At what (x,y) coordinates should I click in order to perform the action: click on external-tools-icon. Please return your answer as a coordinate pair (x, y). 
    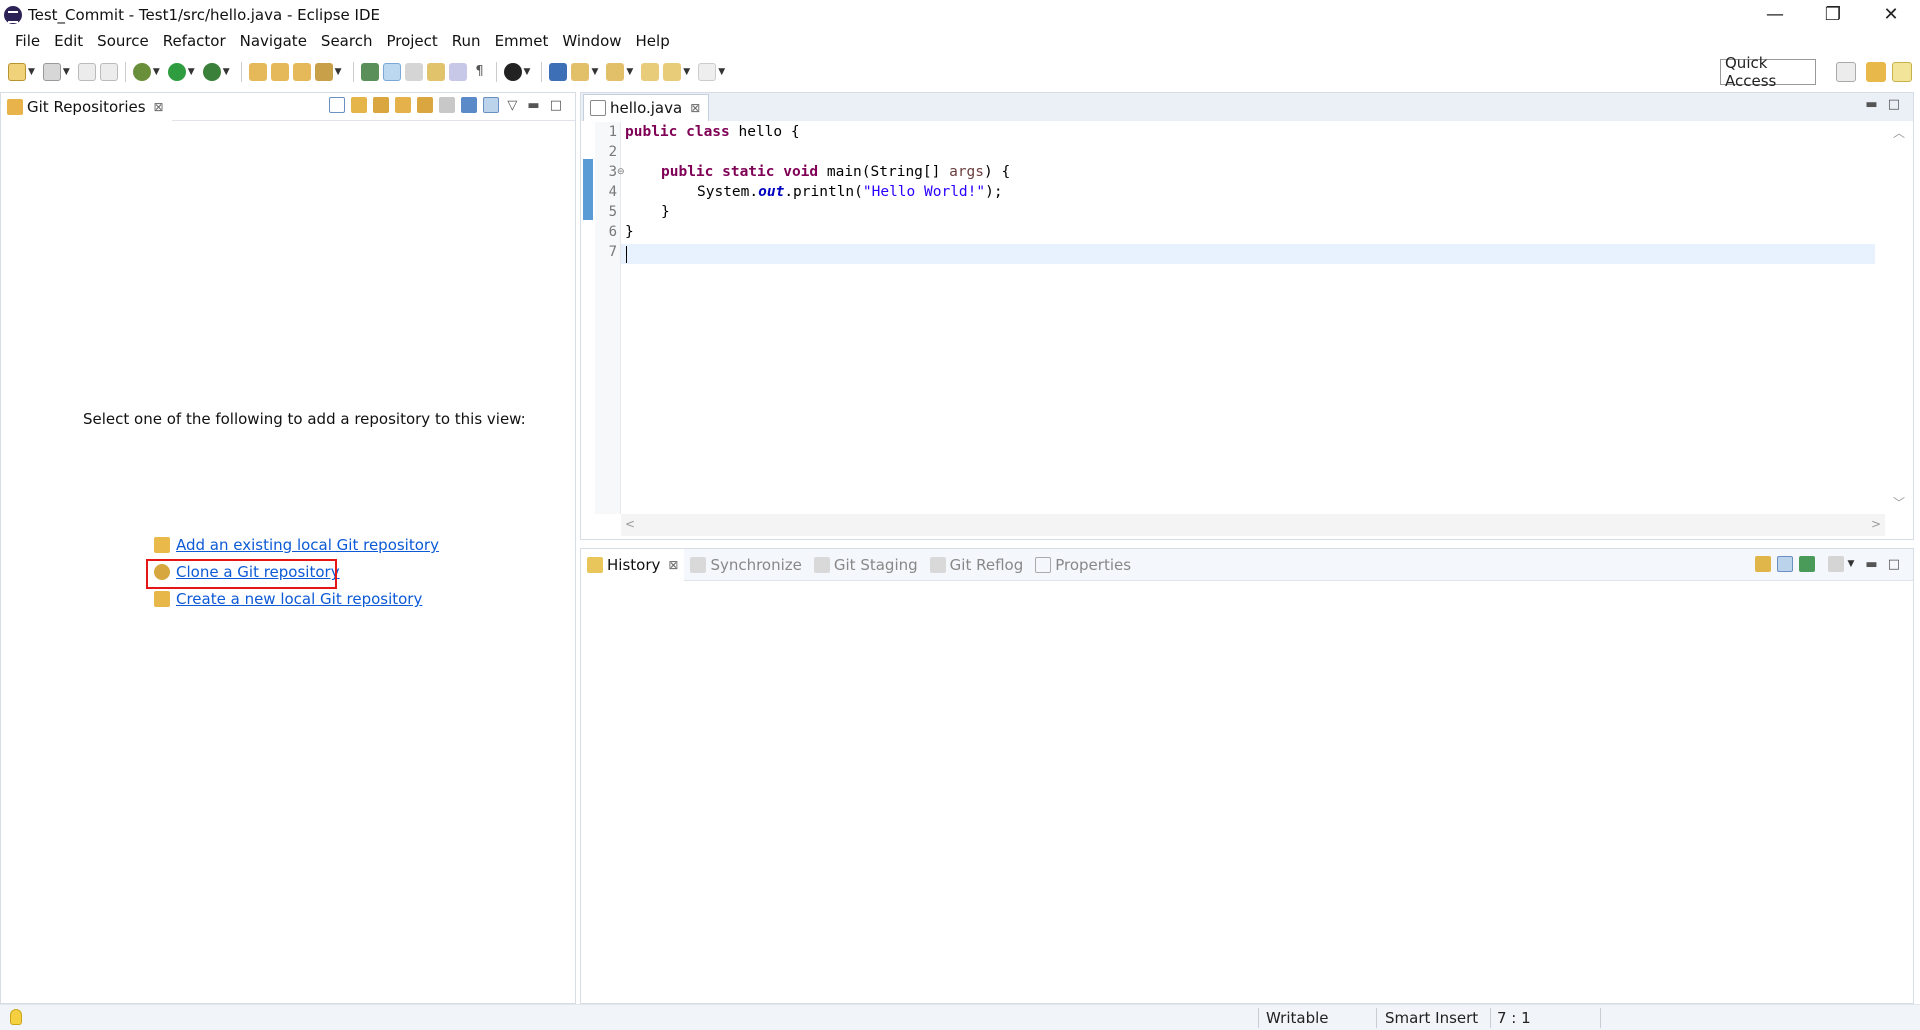
    Looking at the image, I should click on (211, 72).